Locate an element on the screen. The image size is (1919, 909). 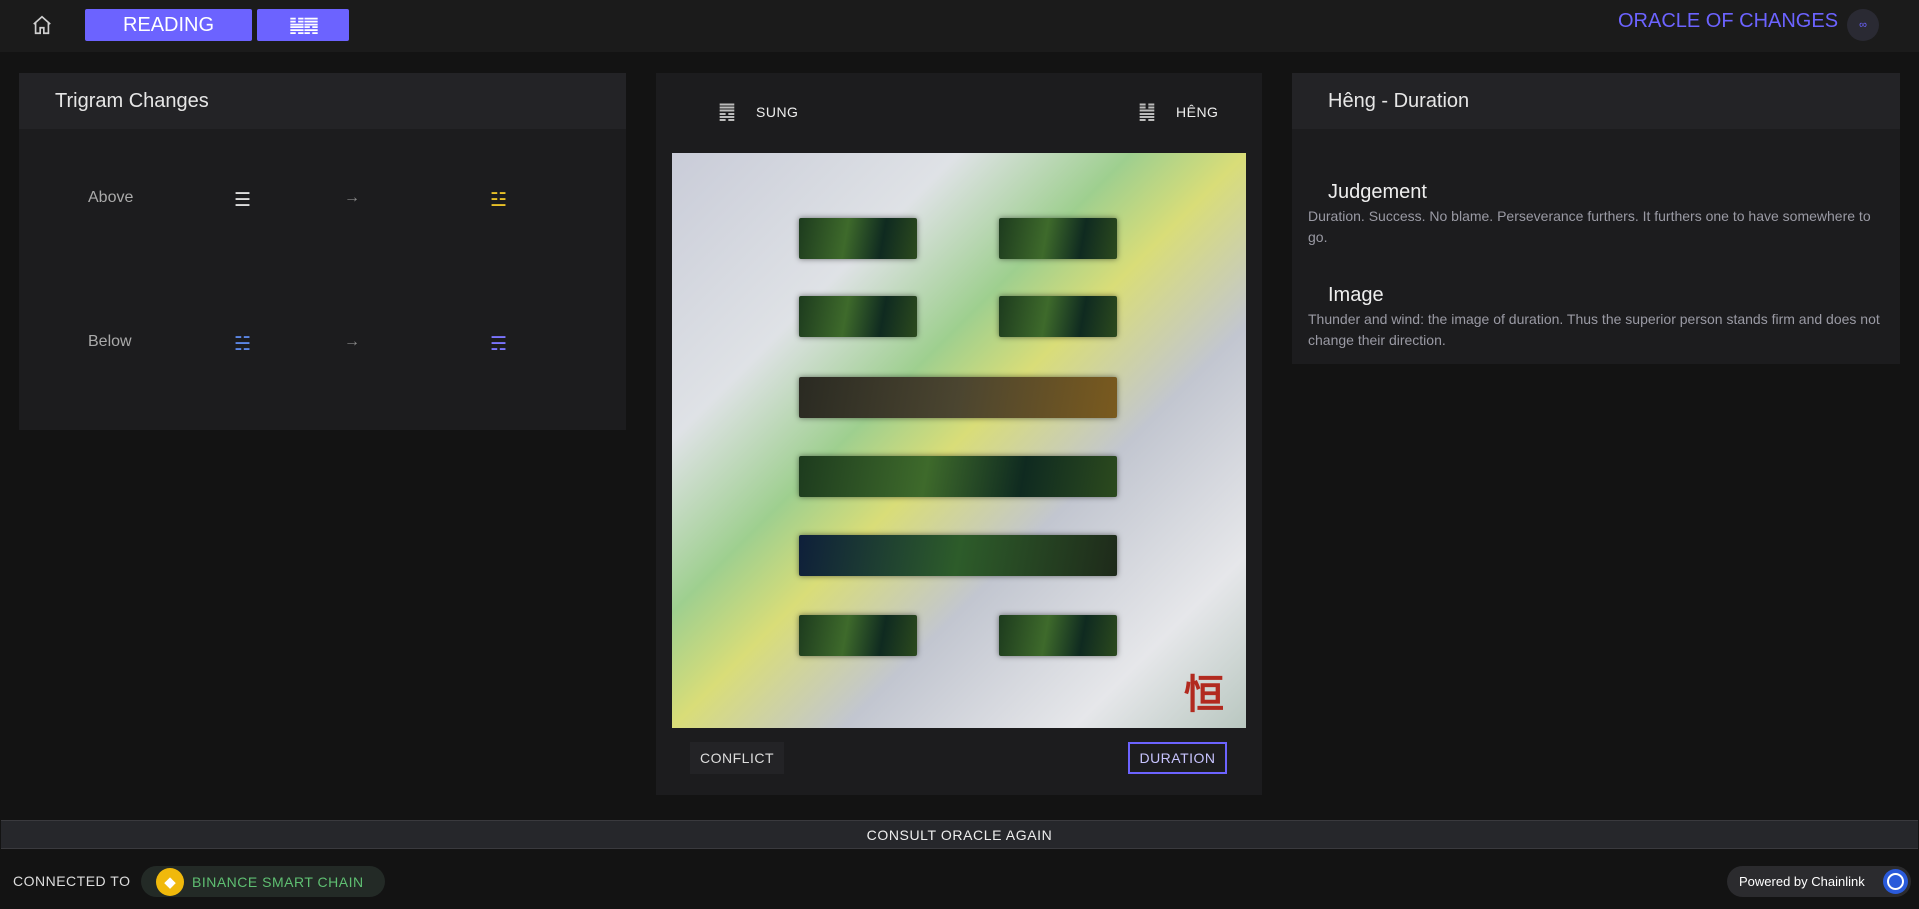
chainlink-badge: Powered by Chainlink is located at coordinates (1819, 881).